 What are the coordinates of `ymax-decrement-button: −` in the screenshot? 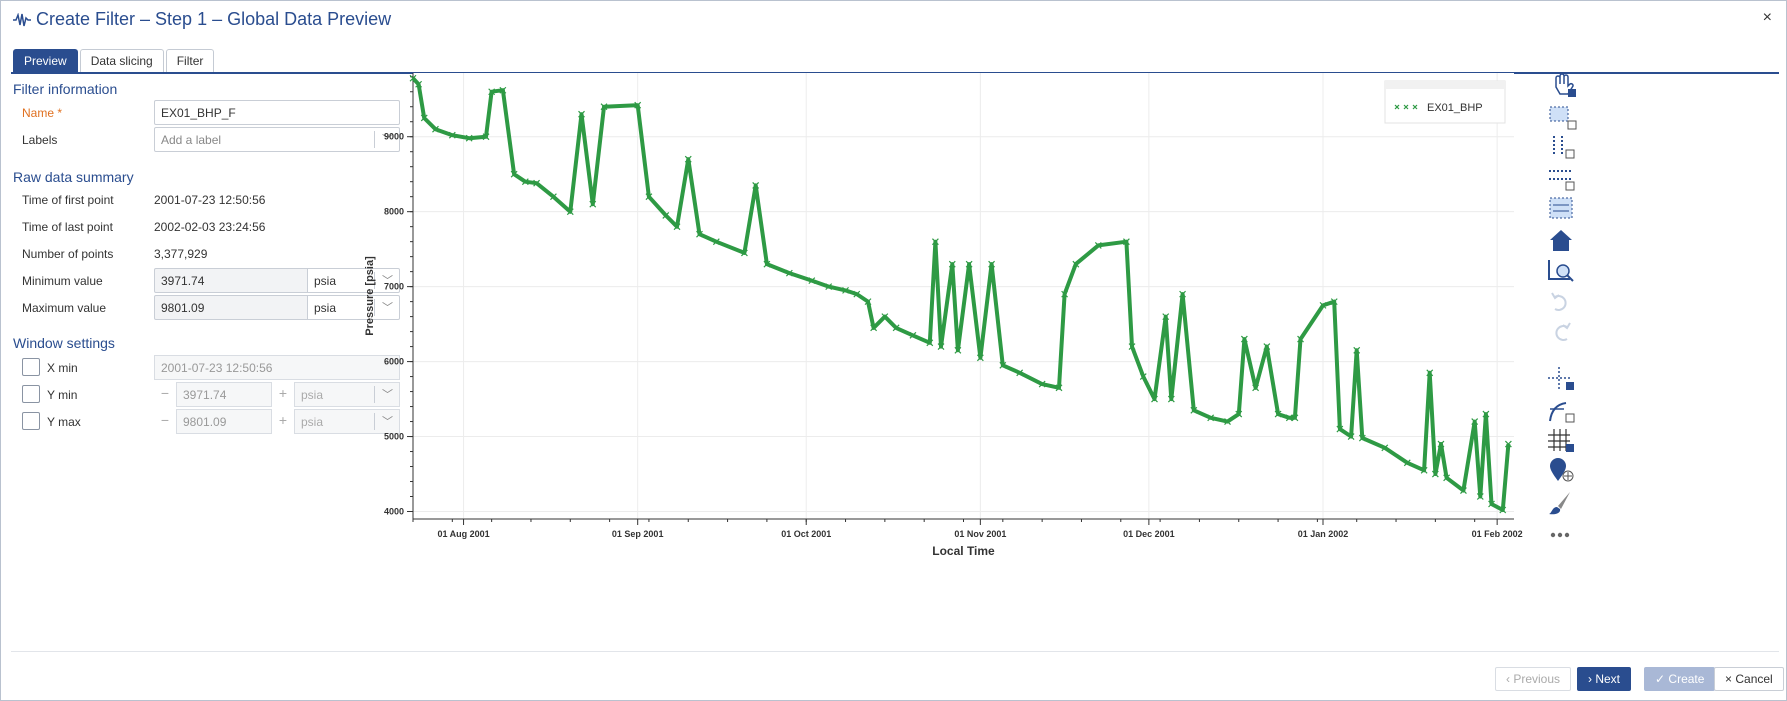 It's located at (165, 421).